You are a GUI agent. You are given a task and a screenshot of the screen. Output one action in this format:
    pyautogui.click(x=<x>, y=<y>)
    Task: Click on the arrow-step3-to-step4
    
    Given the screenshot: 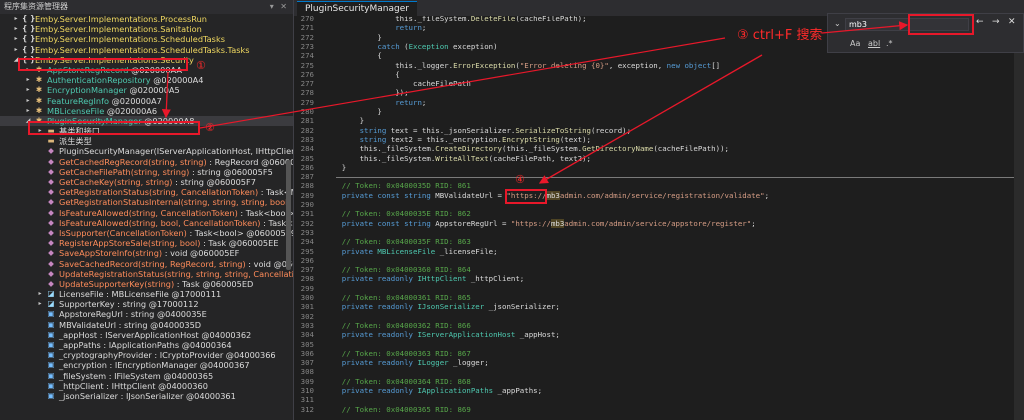 What is the action you would take?
    pyautogui.click(x=650, y=119)
    